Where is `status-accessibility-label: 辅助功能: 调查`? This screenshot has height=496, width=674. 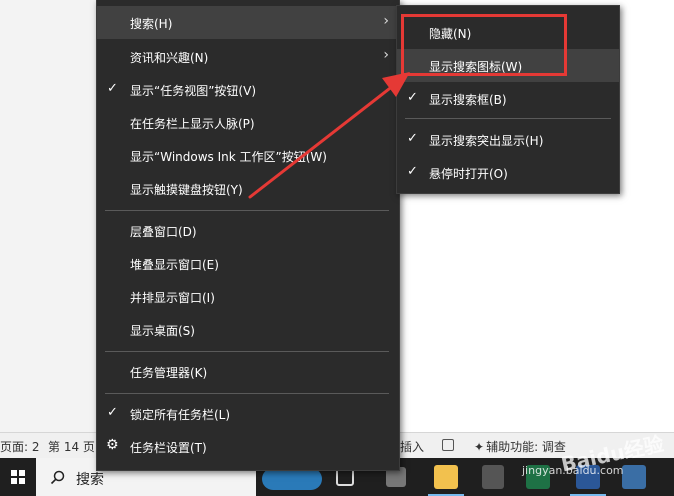
status-accessibility-label: 辅助功能: 调查 is located at coordinates (526, 447).